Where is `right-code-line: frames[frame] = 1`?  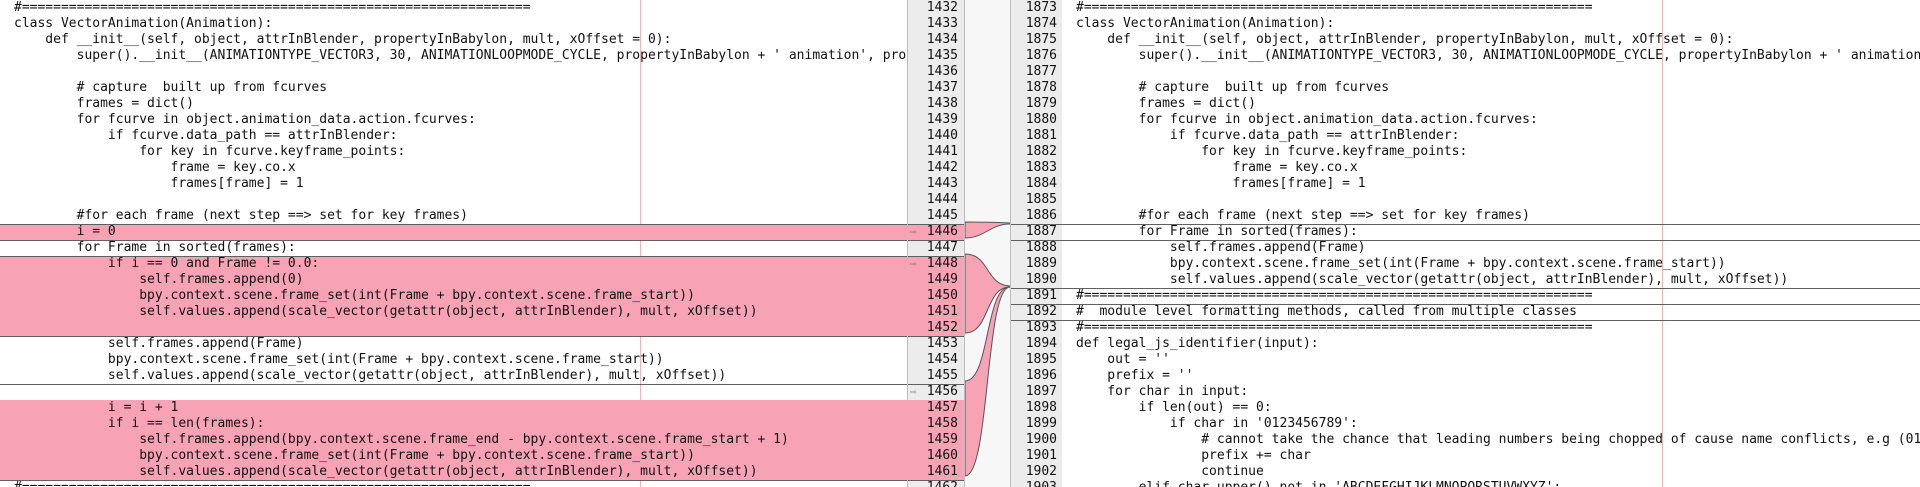
right-code-line: frames[frame] = 1 is located at coordinates (1491, 184).